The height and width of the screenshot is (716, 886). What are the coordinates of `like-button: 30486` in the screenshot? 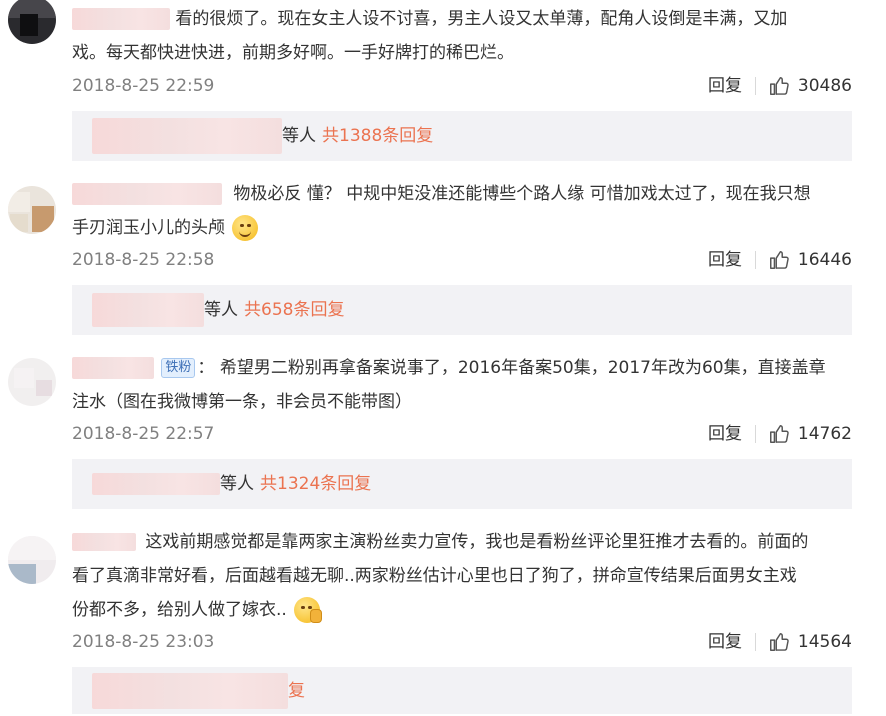 It's located at (810, 86).